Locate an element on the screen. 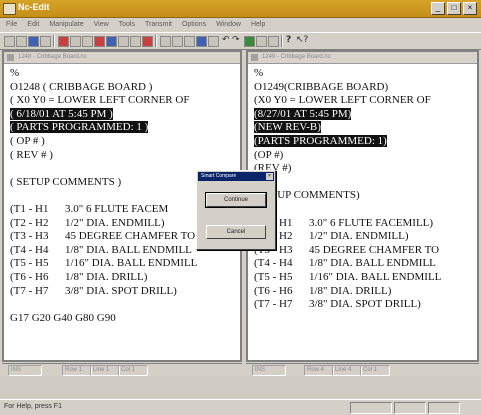  code-line-text: (T1 - H1 3.0" 6 FLUTE FACEM is located at coordinates (89, 208).